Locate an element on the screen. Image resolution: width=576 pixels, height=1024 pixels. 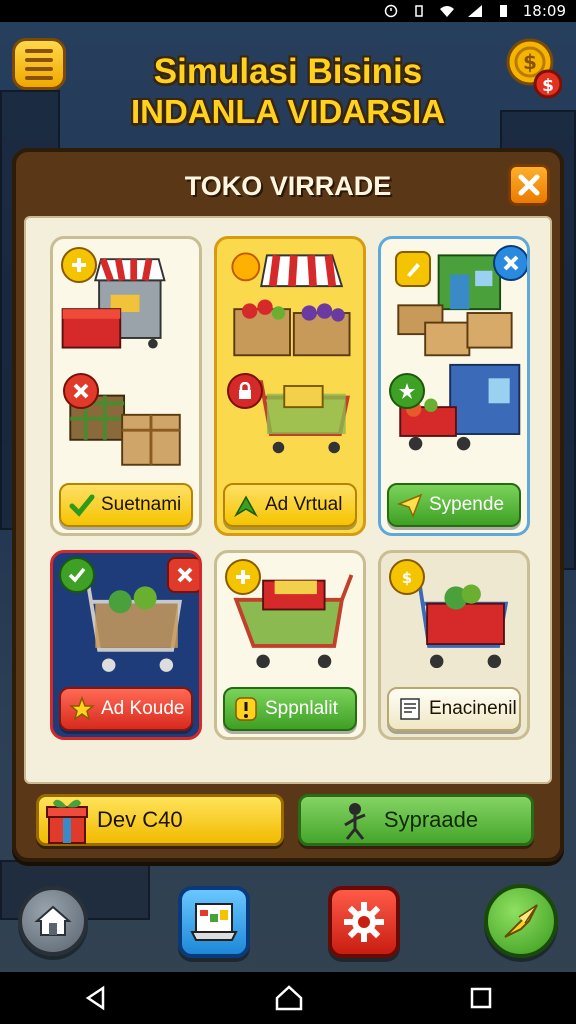
check-badge-icon is located at coordinates (77, 575).